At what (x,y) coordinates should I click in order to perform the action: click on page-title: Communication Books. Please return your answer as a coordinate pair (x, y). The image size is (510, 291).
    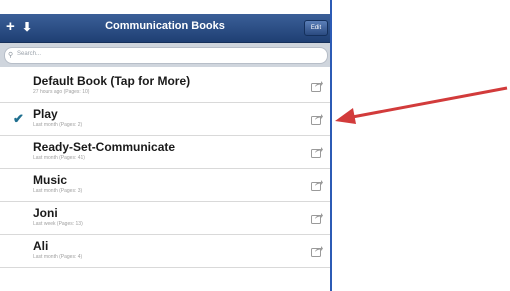
    Looking at the image, I should click on (165, 26).